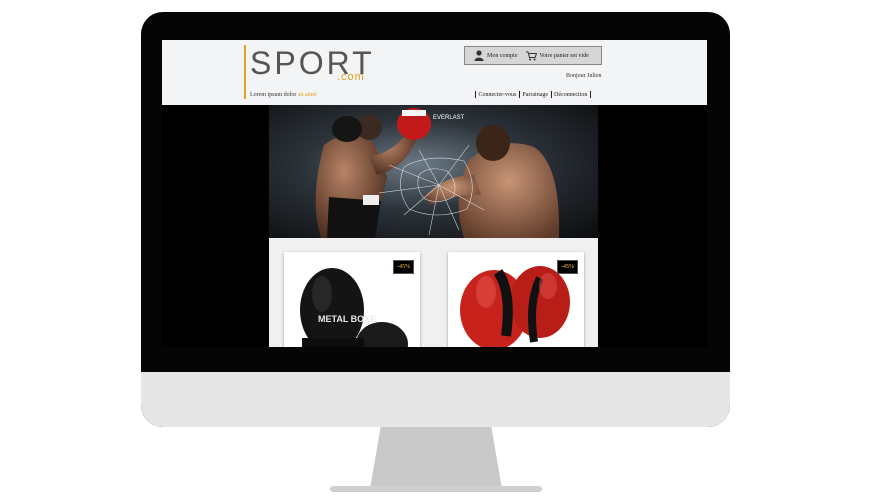  Describe the element at coordinates (564, 55) in the screenshot. I see `cart-label: Votre panier est vide` at that location.